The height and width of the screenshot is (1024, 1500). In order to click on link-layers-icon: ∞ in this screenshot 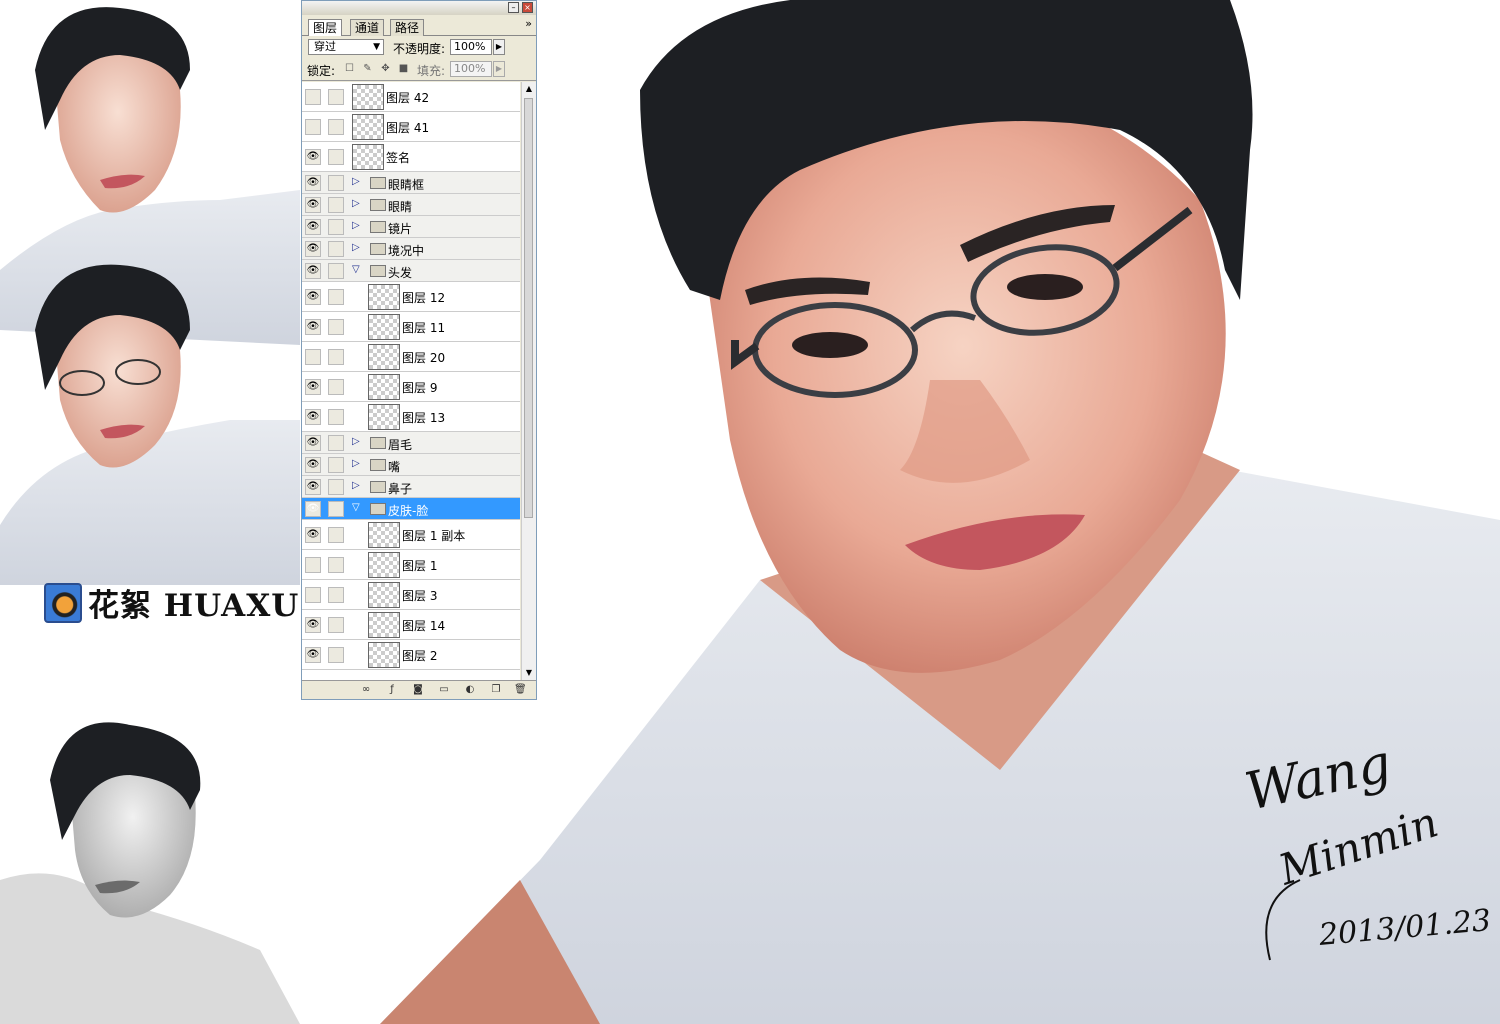, I will do `click(366, 690)`.